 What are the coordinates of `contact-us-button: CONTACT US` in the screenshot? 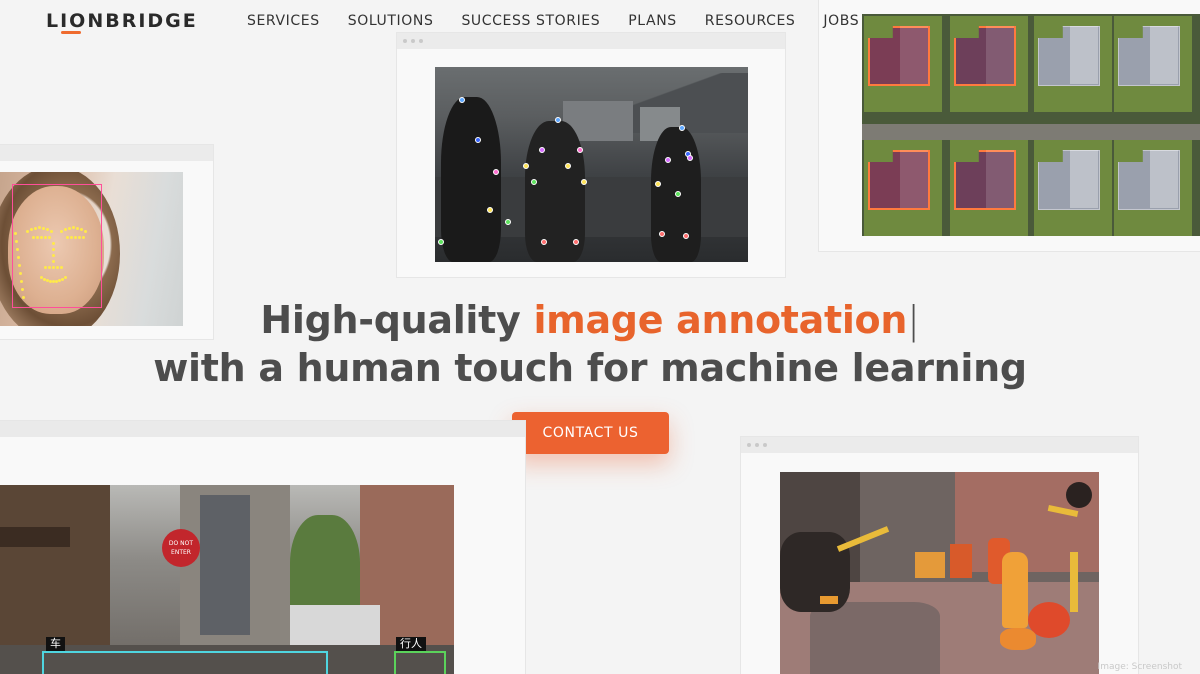 It's located at (590, 433).